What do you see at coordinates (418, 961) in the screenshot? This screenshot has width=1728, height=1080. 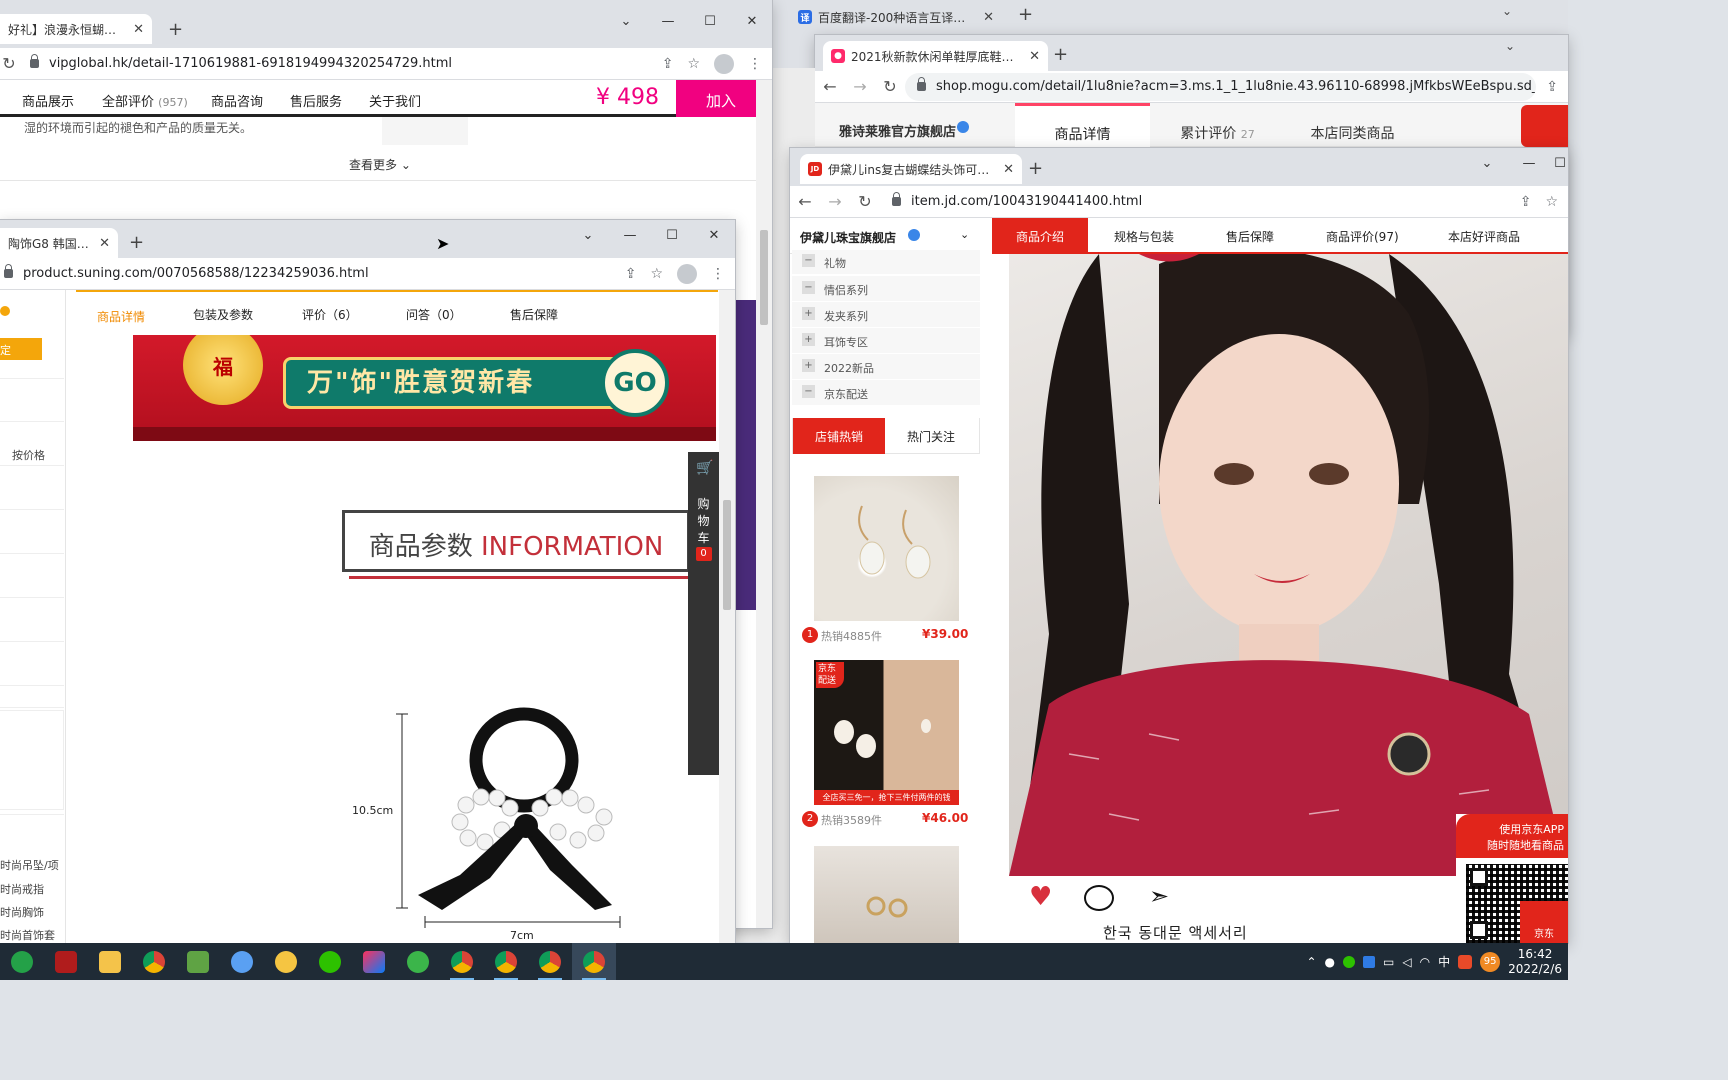 I see `settings-icon` at bounding box center [418, 961].